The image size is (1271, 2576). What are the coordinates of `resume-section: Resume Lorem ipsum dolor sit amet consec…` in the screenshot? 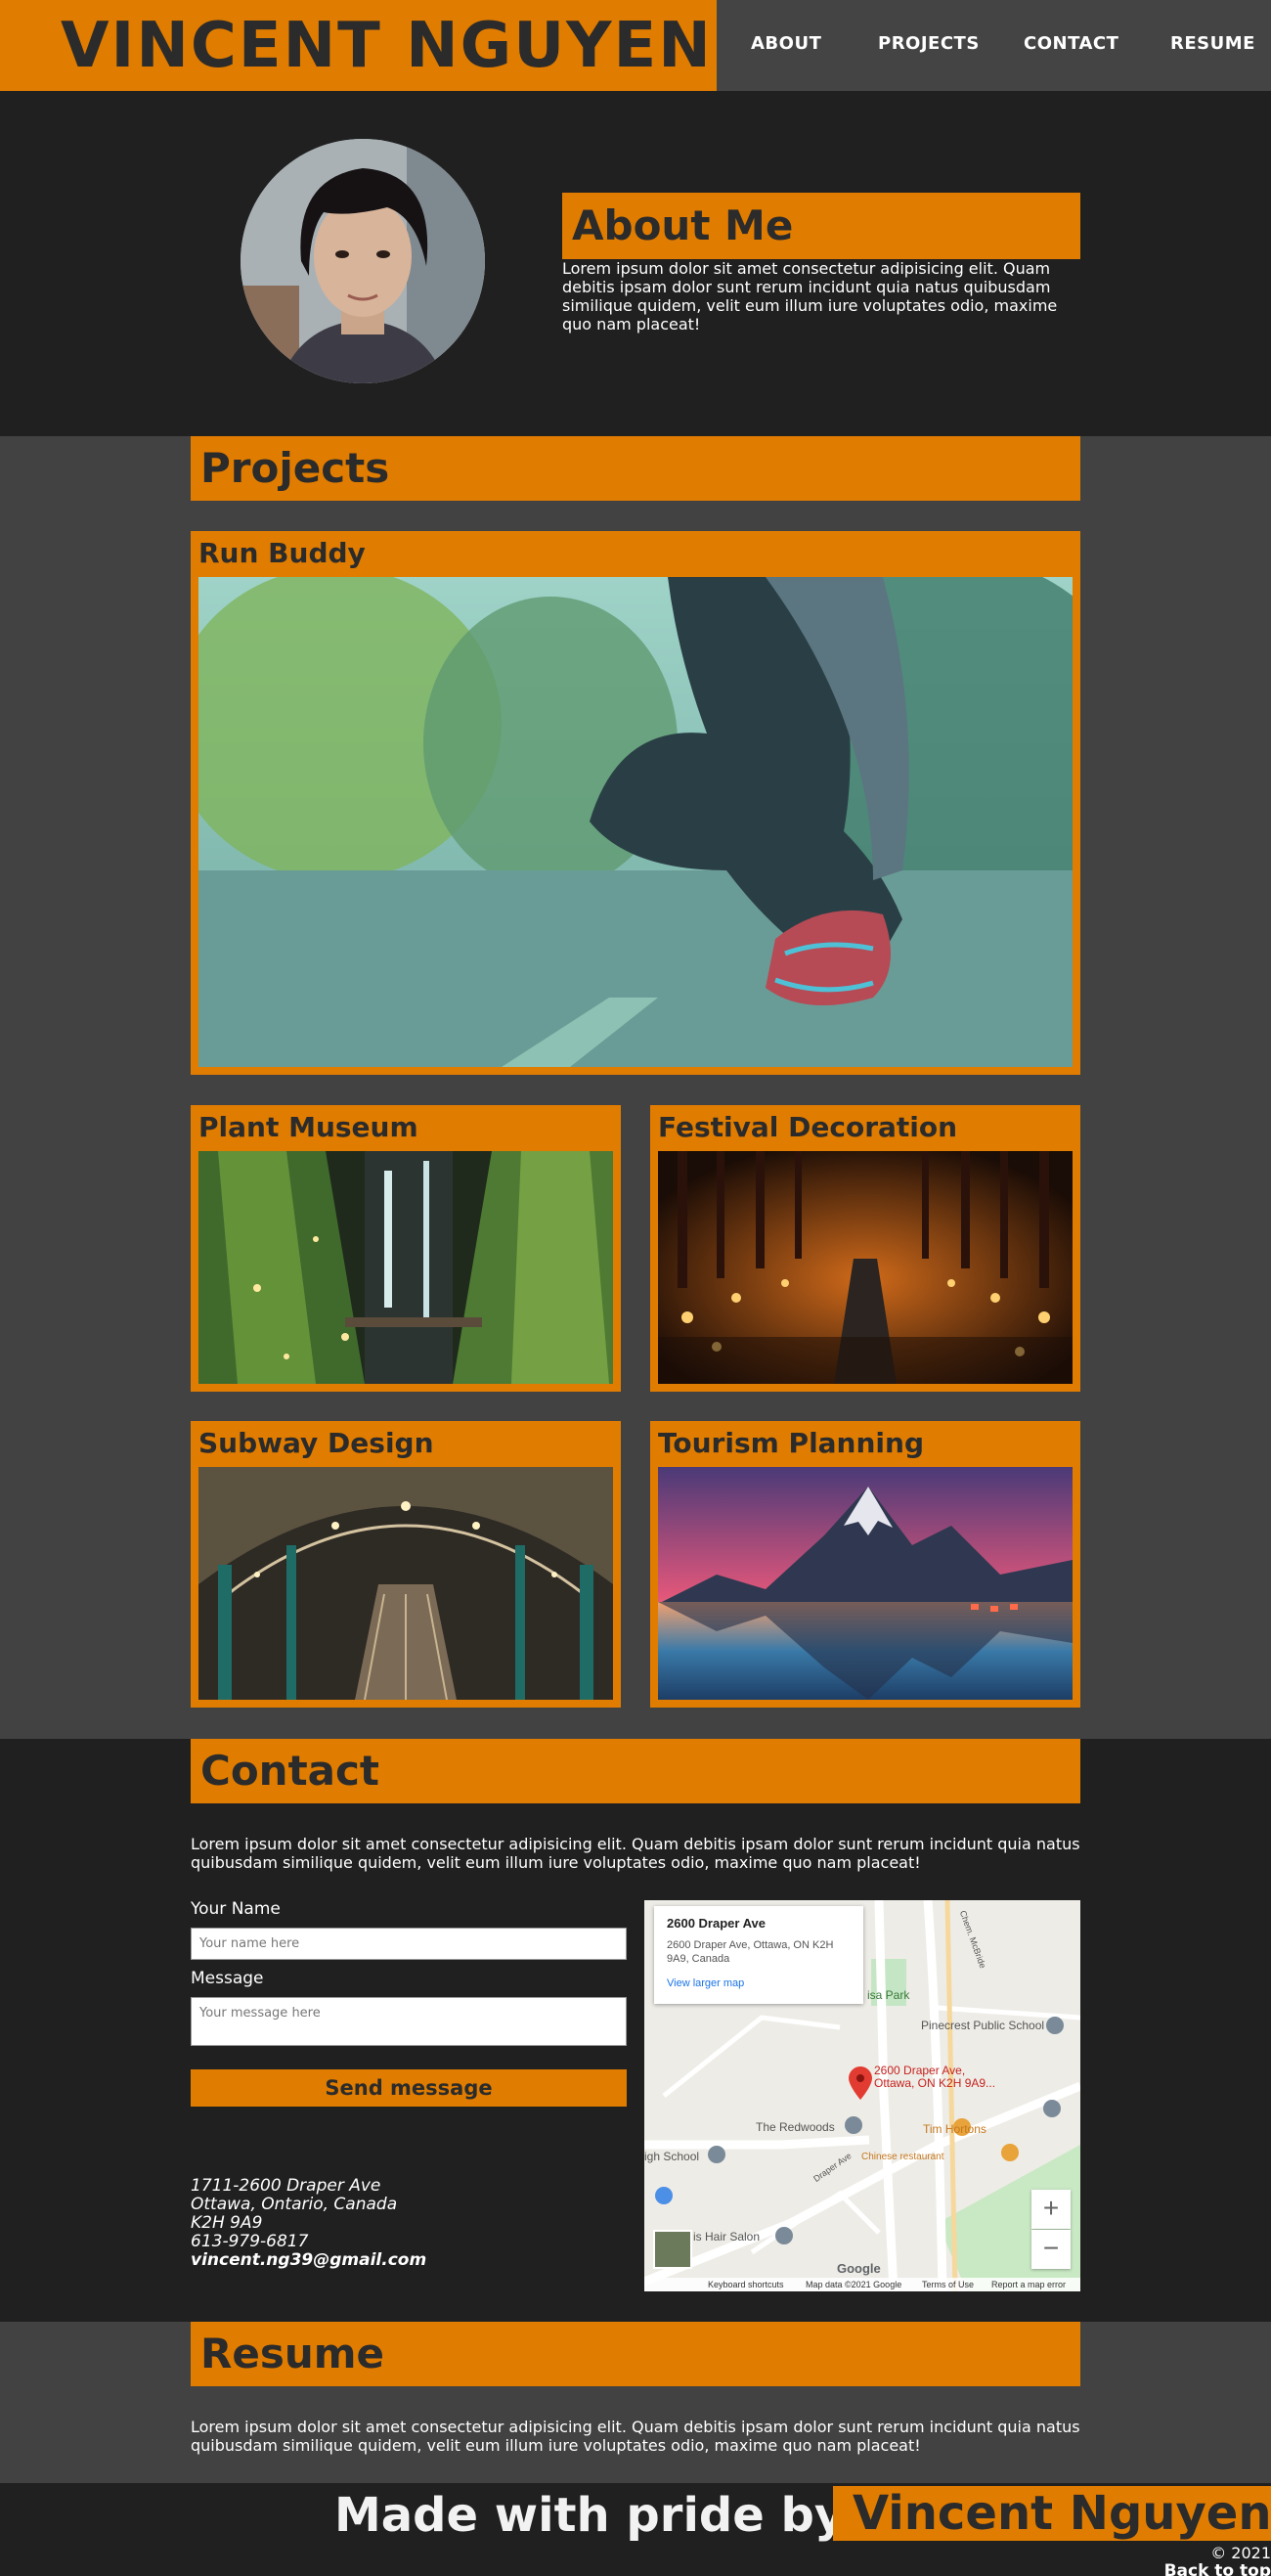 It's located at (635, 2402).